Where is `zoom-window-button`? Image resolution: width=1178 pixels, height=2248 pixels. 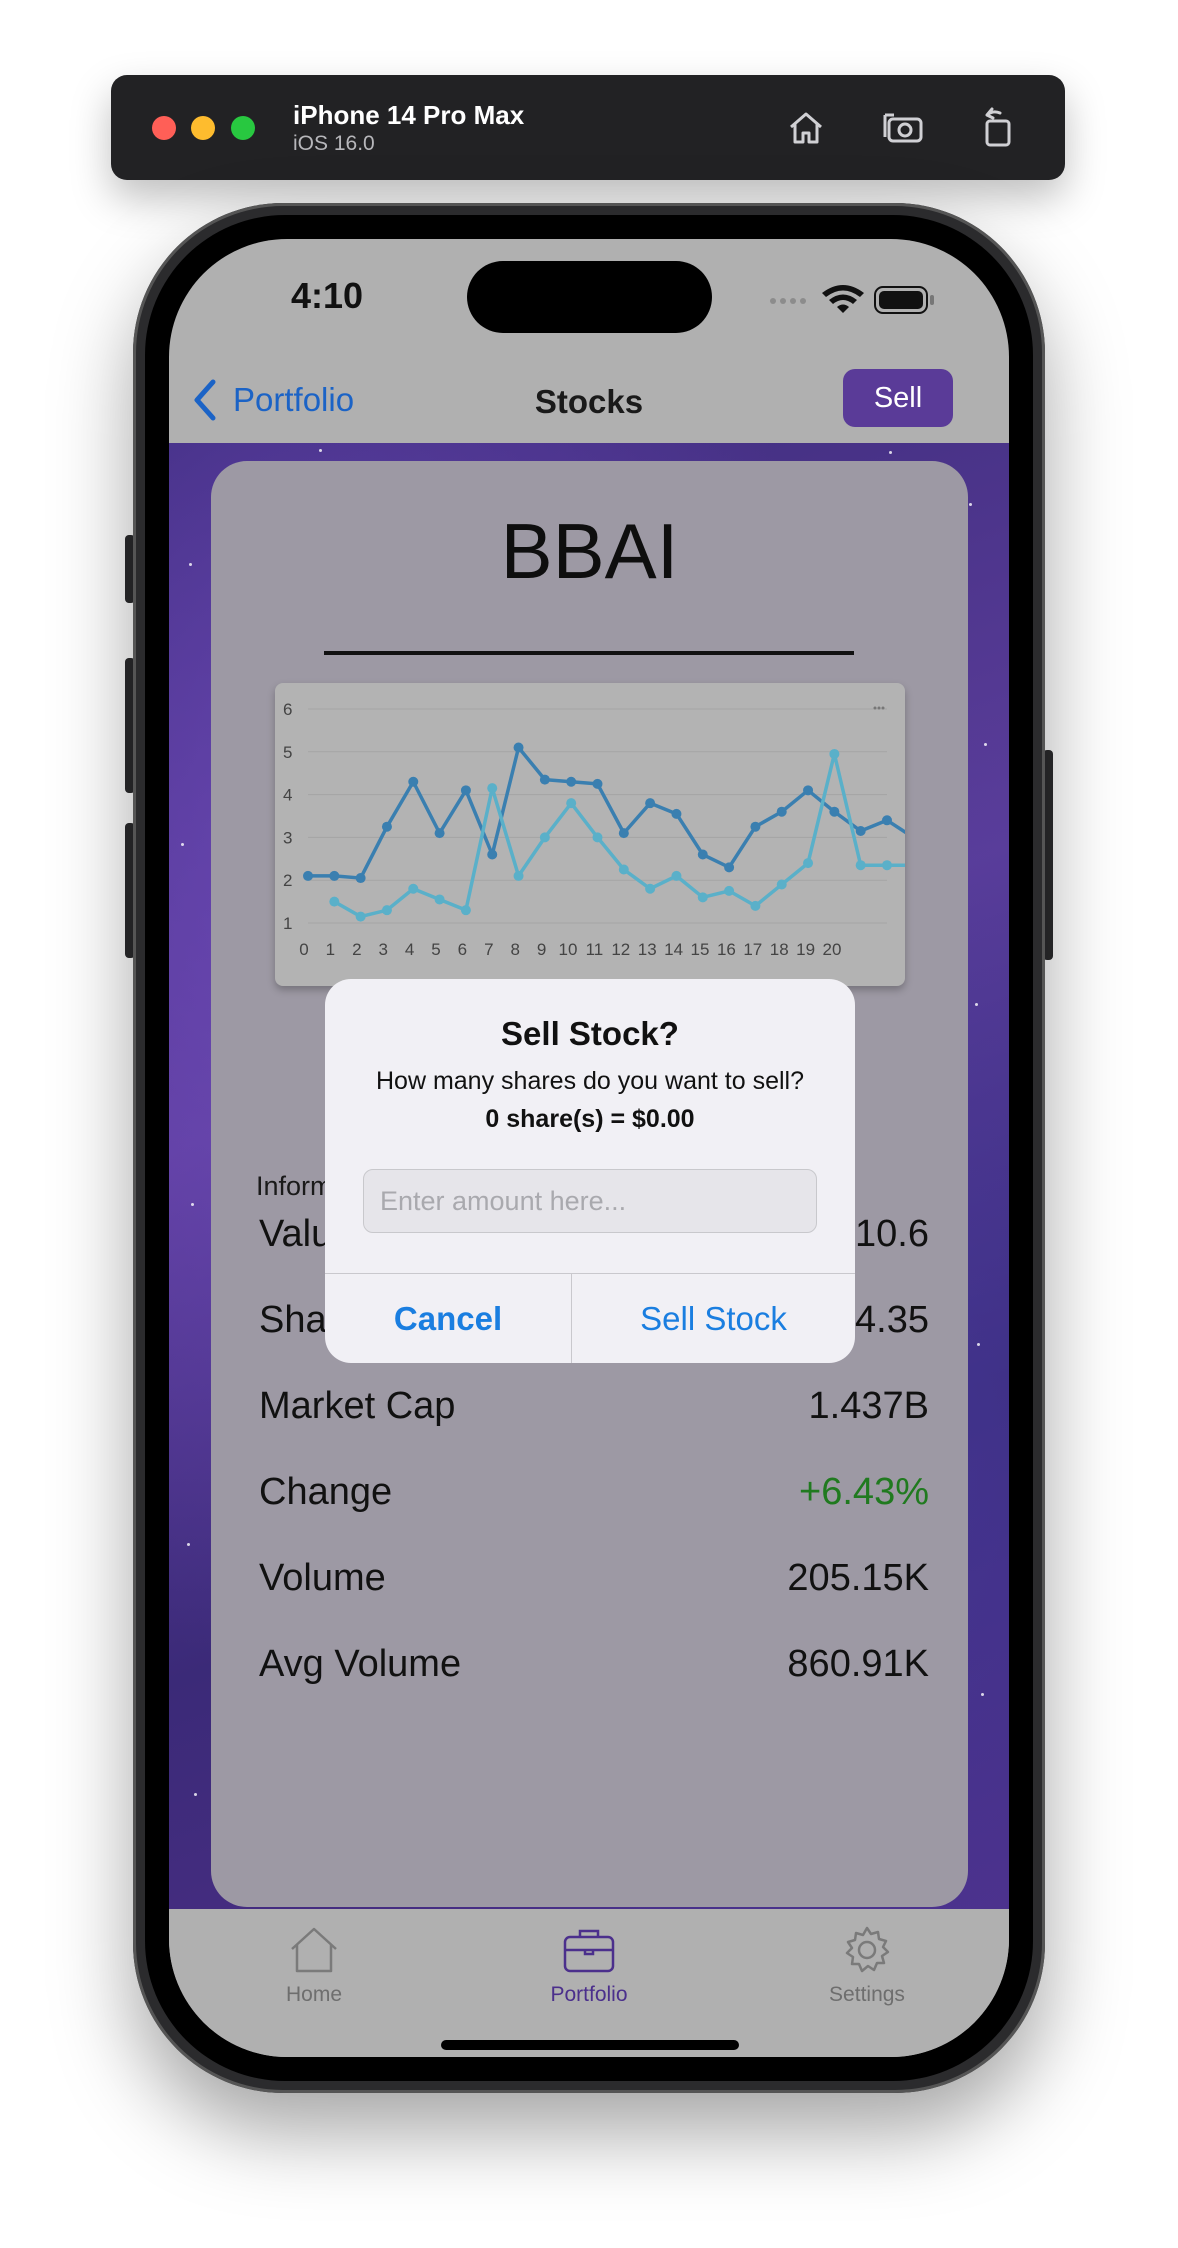
zoom-window-button is located at coordinates (243, 128).